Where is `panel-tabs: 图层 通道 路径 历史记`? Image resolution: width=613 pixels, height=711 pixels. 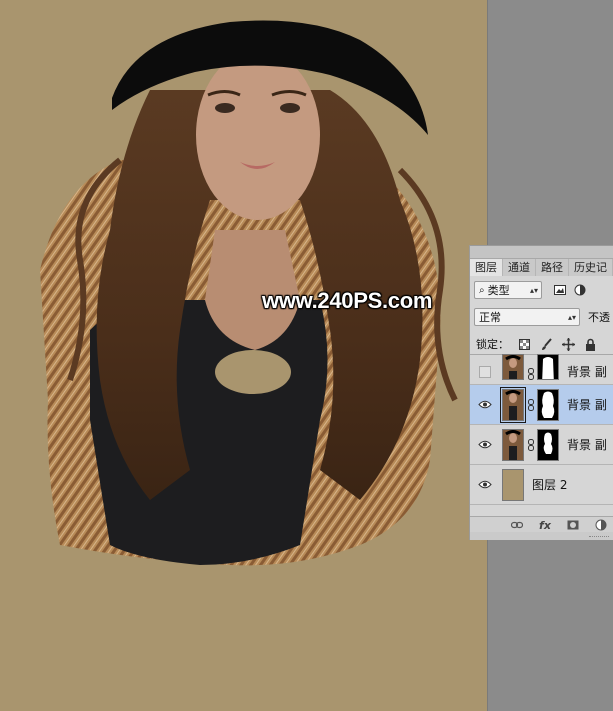
panel-tabs: 图层 通道 路径 历史记 is located at coordinates (541, 267).